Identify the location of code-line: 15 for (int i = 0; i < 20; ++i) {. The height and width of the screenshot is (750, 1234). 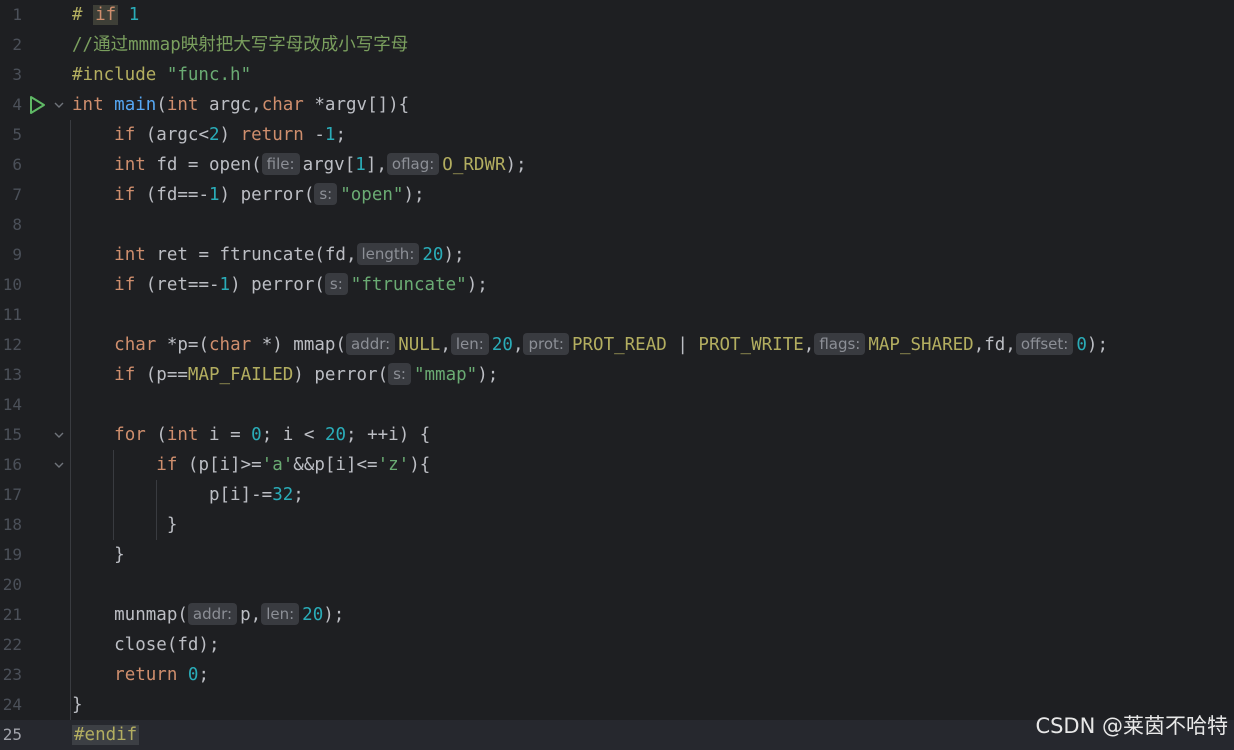
(617, 435).